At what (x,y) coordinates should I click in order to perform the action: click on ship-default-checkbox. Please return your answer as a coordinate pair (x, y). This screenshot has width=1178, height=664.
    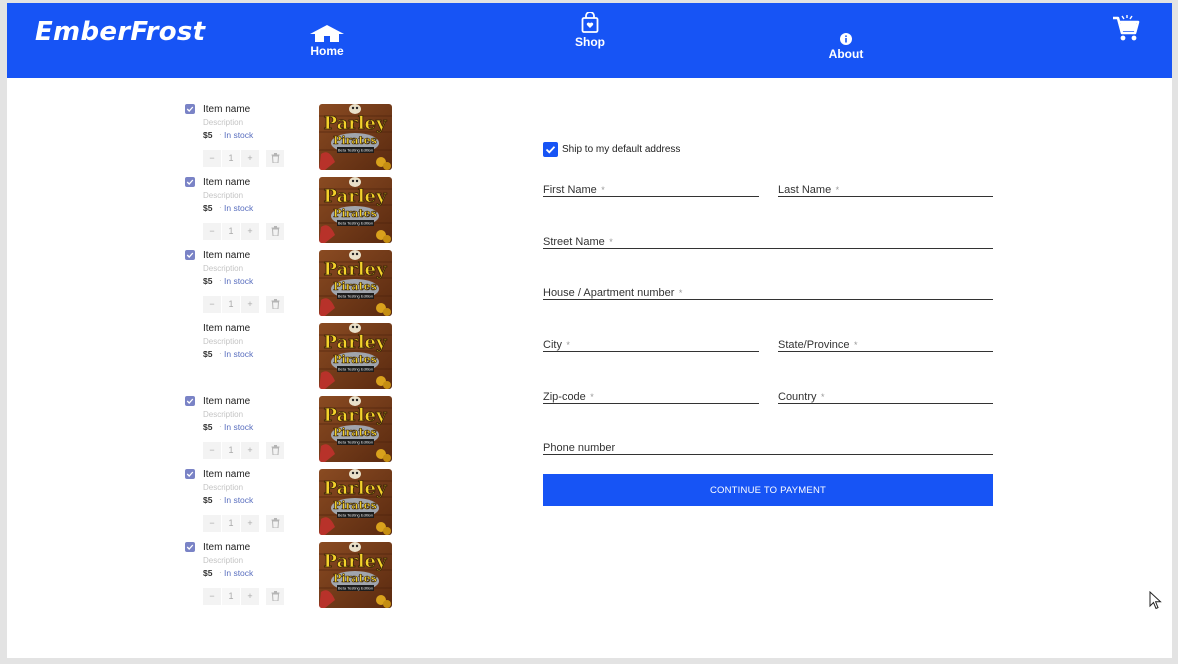
    Looking at the image, I should click on (550, 149).